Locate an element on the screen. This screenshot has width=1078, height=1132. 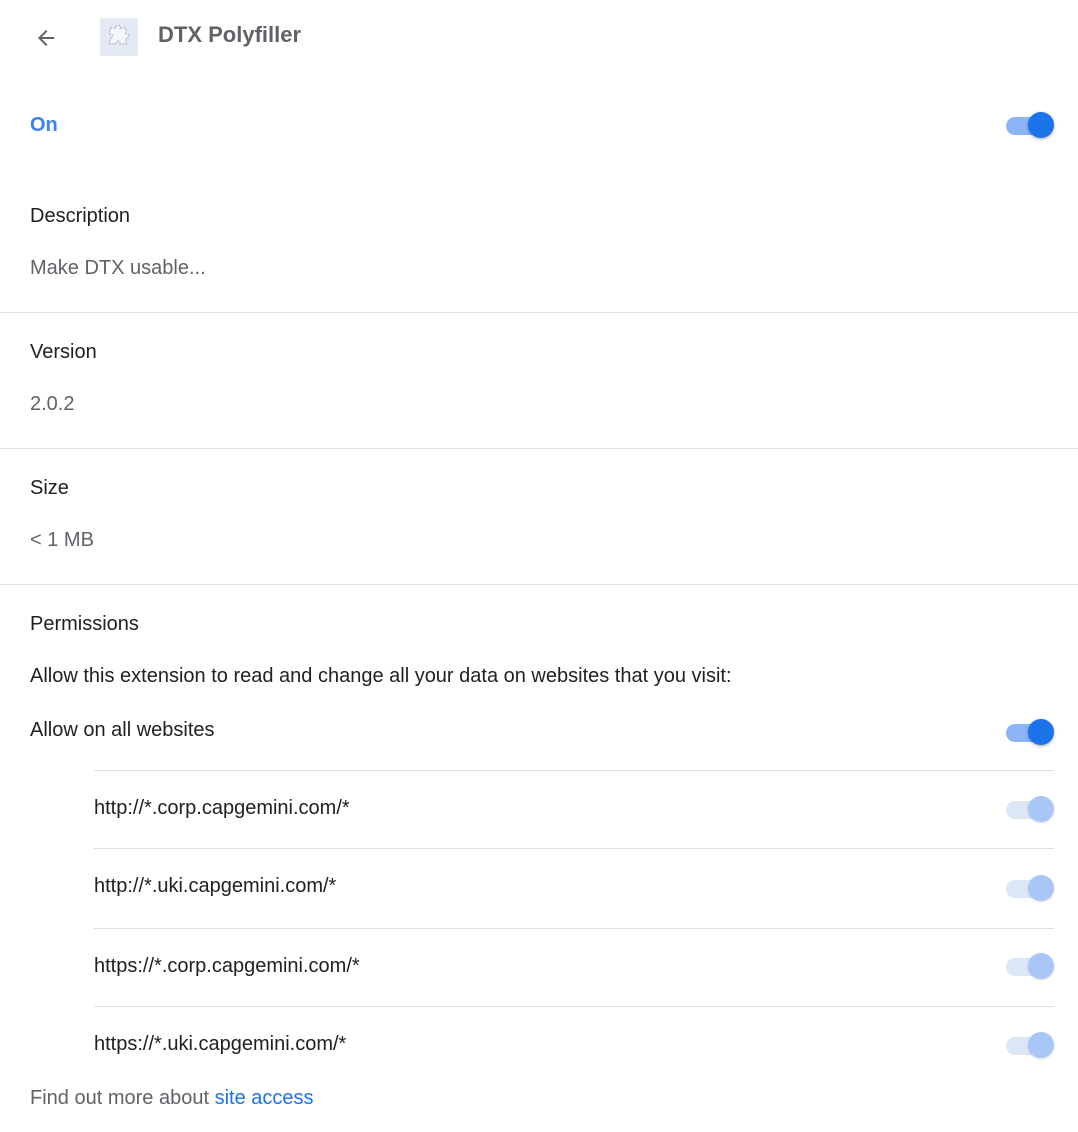
back-button is located at coordinates (46, 40).